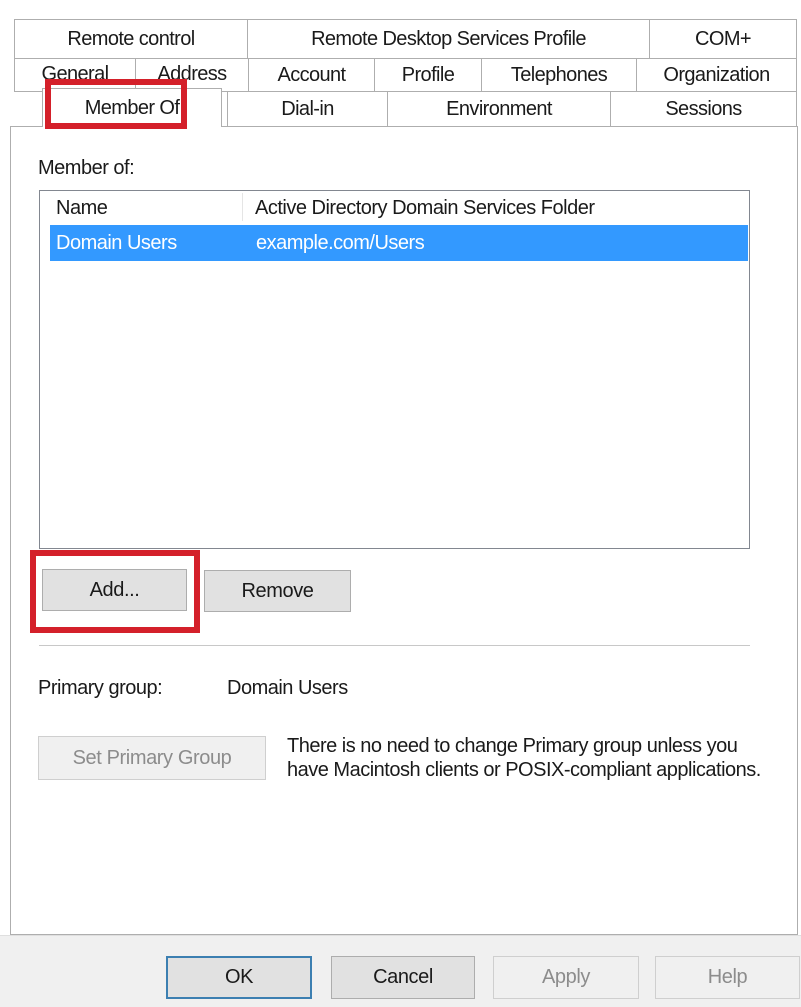 The width and height of the screenshot is (801, 1007). I want to click on separator, so click(394, 645).